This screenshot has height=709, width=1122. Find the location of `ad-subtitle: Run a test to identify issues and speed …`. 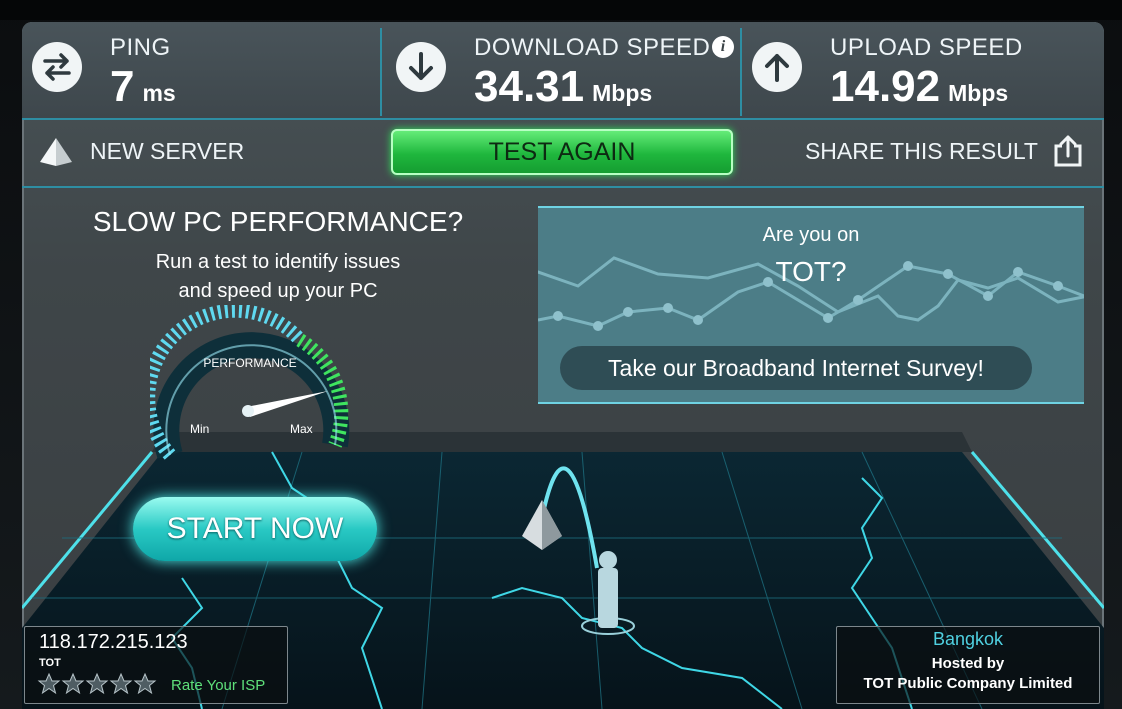

ad-subtitle: Run a test to identify issues and speed … is located at coordinates (278, 277).